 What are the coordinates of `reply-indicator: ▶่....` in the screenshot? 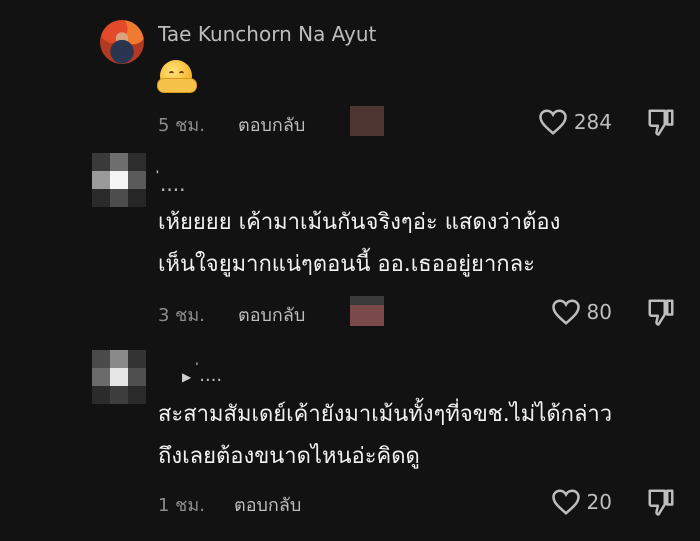 It's located at (202, 374).